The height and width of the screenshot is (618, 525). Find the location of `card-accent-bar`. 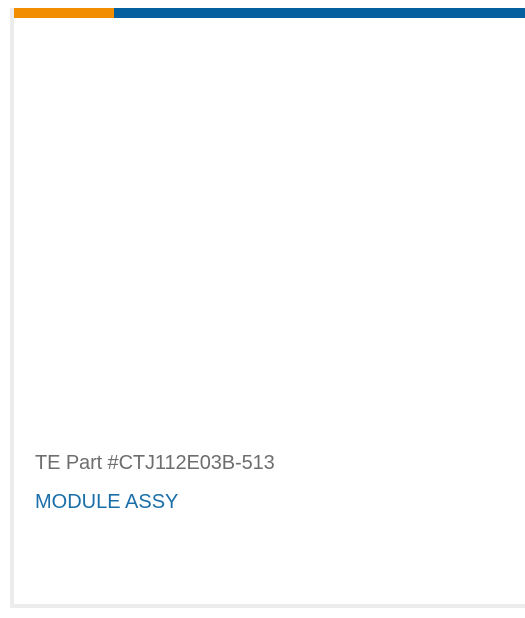

card-accent-bar is located at coordinates (269, 13).